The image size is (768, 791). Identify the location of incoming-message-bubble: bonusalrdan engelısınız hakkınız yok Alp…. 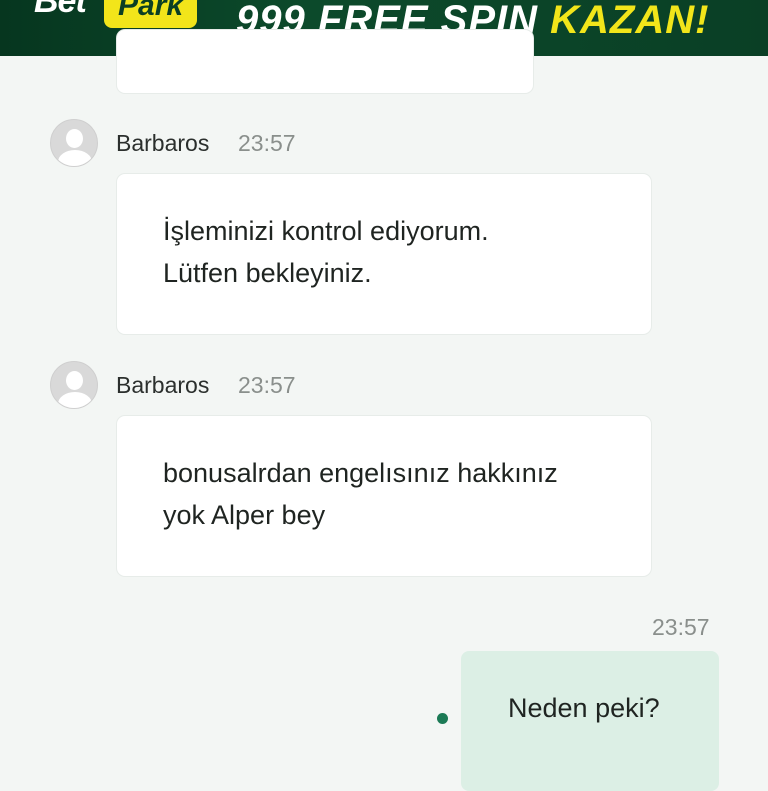
(384, 496).